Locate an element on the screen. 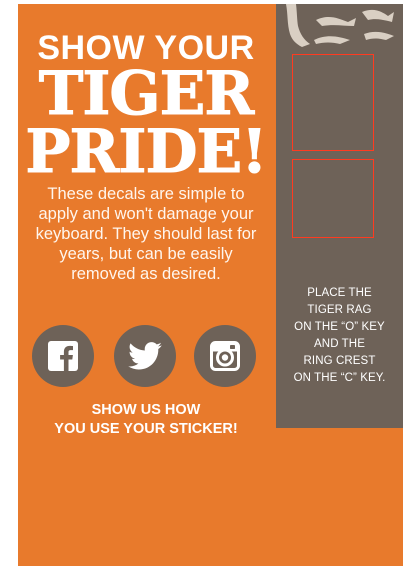 This screenshot has width=406, height=577. instruction-line: ON THE “O” KEY is located at coordinates (339, 327).